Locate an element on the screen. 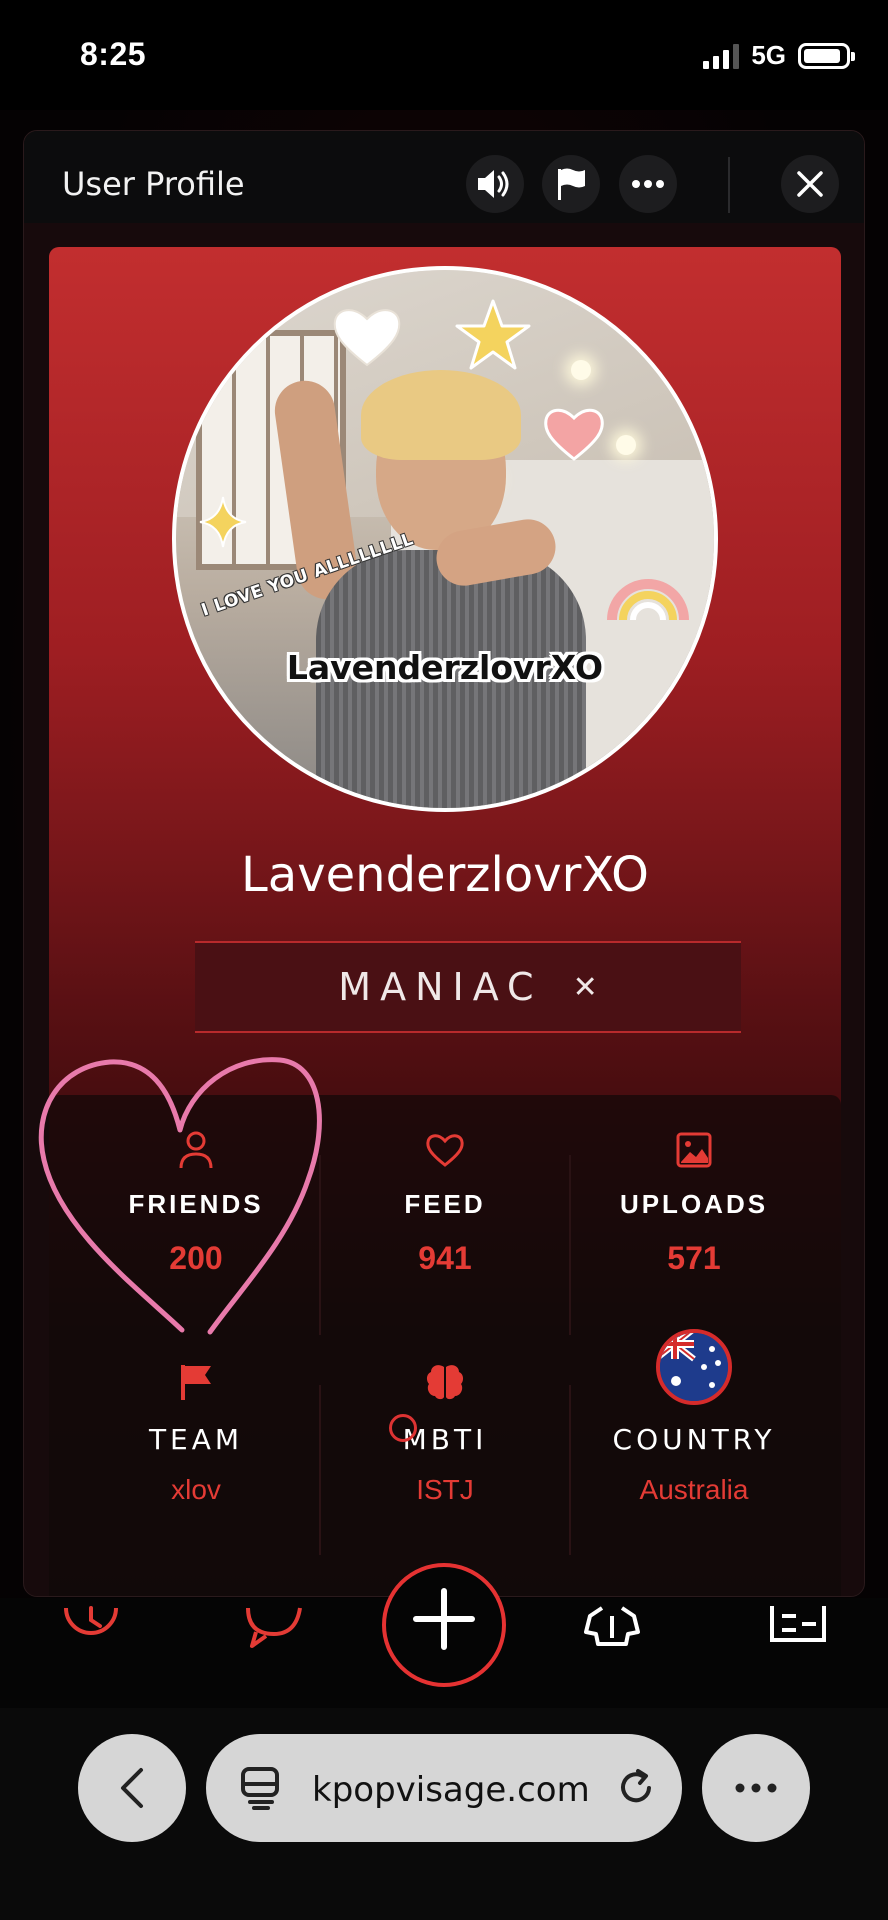 The height and width of the screenshot is (1920, 888). status-indicators: 5G is located at coordinates (779, 55).